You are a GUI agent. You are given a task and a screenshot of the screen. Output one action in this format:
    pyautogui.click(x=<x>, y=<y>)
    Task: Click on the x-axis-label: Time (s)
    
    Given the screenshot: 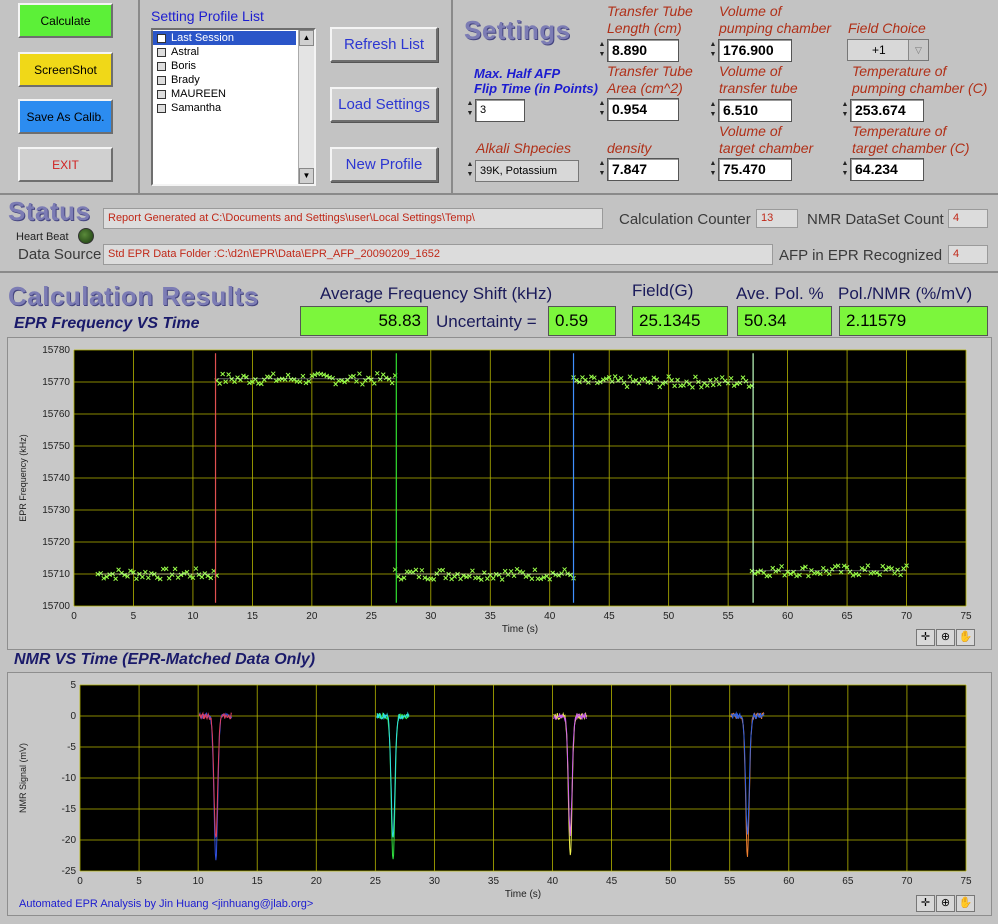 What is the action you would take?
    pyautogui.click(x=520, y=629)
    